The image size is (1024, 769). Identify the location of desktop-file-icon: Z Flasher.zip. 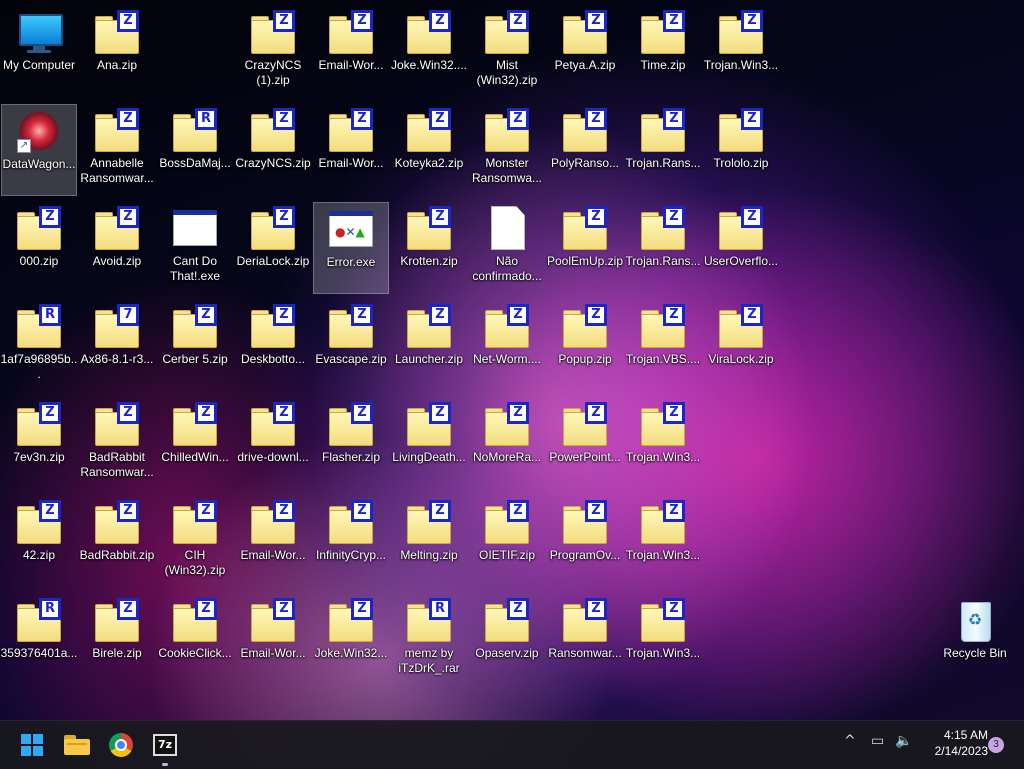
(351, 444).